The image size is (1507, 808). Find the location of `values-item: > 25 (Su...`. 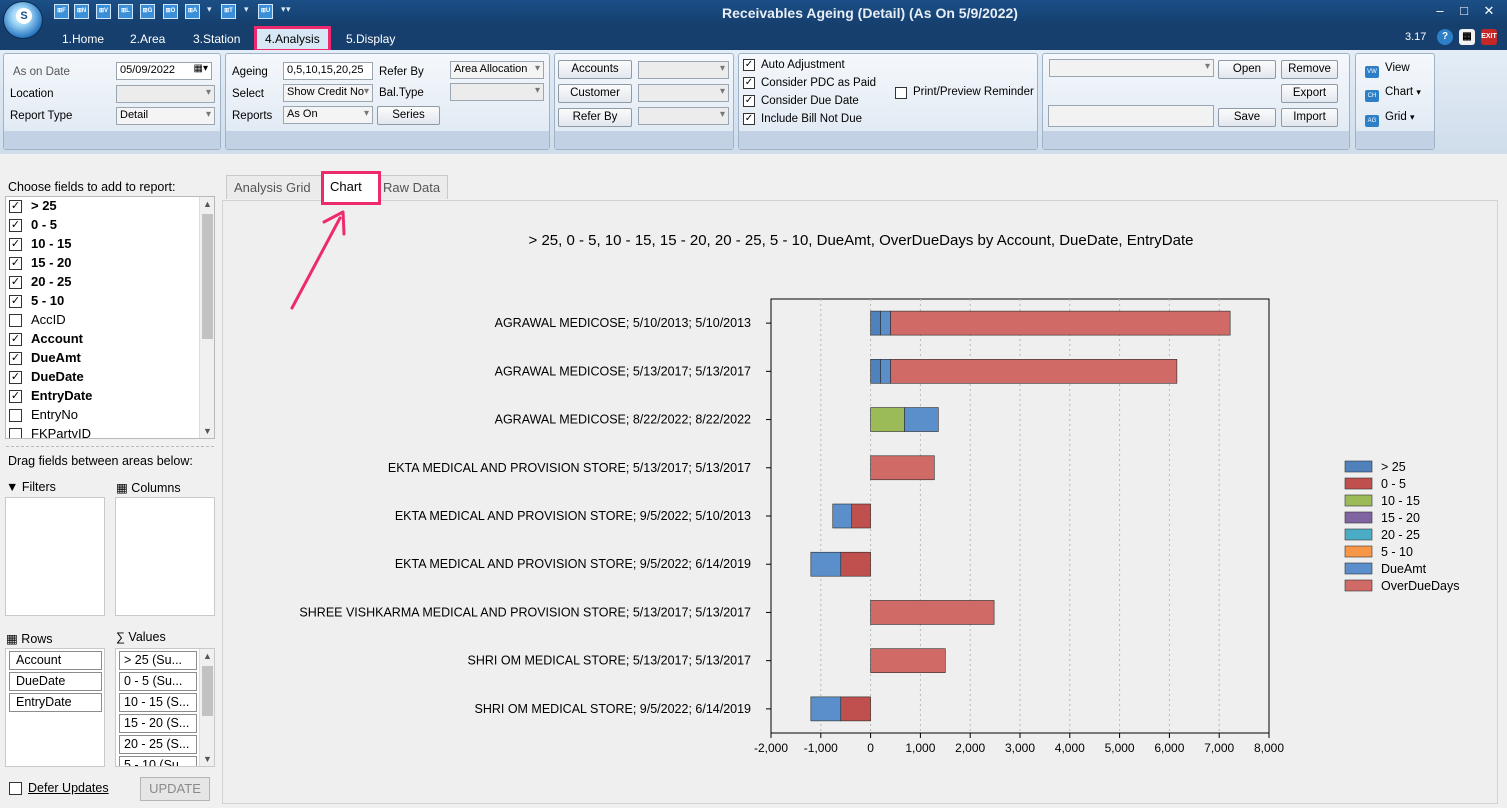

values-item: > 25 (Su... is located at coordinates (158, 660).